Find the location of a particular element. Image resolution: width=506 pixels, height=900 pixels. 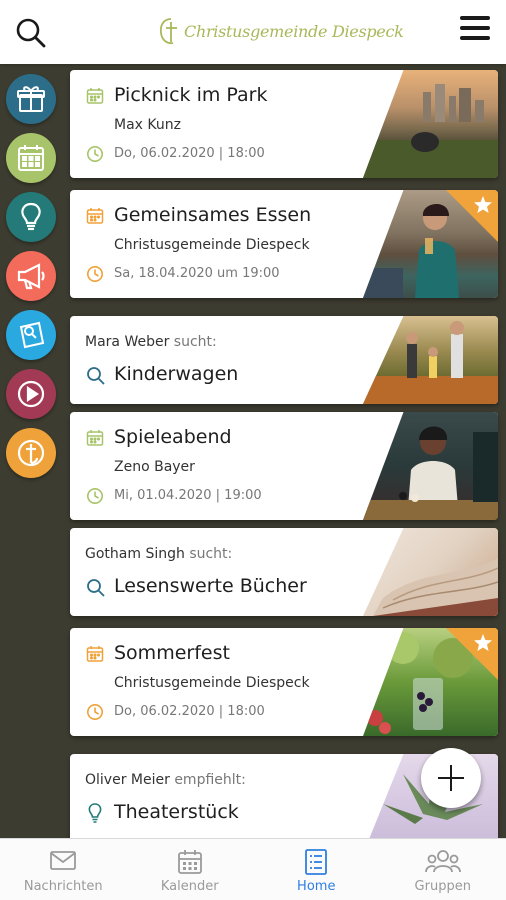

category-calendar is located at coordinates (31, 158).